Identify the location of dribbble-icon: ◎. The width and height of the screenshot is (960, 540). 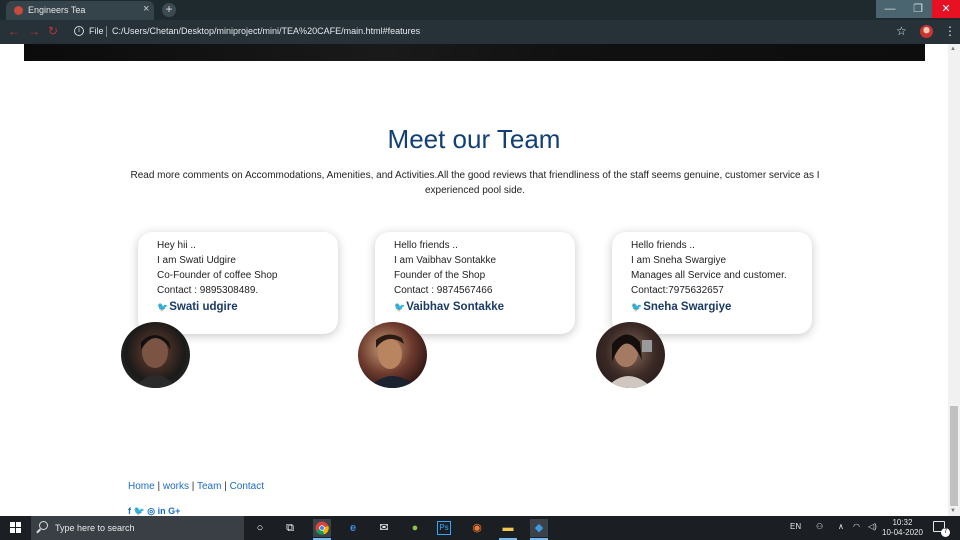
(151, 511).